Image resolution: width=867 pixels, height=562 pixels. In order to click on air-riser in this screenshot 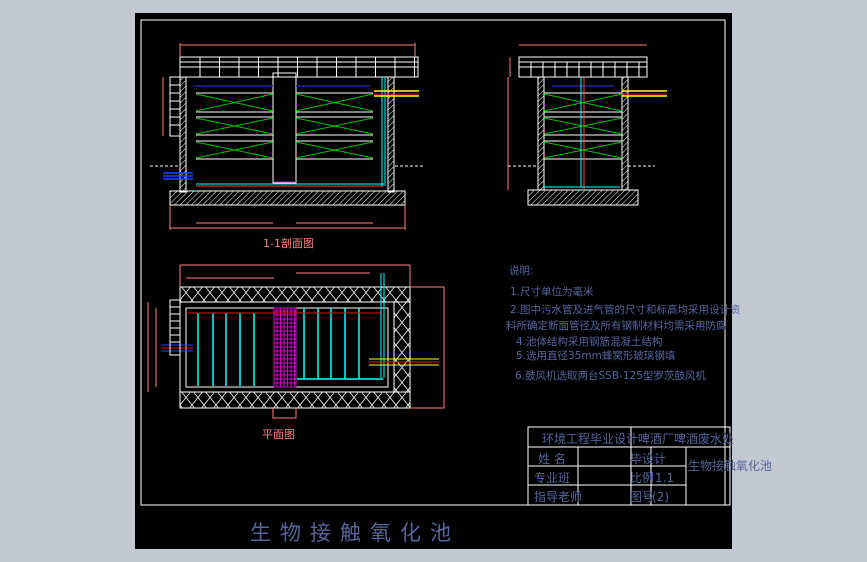, I will do `click(383, 131)`.